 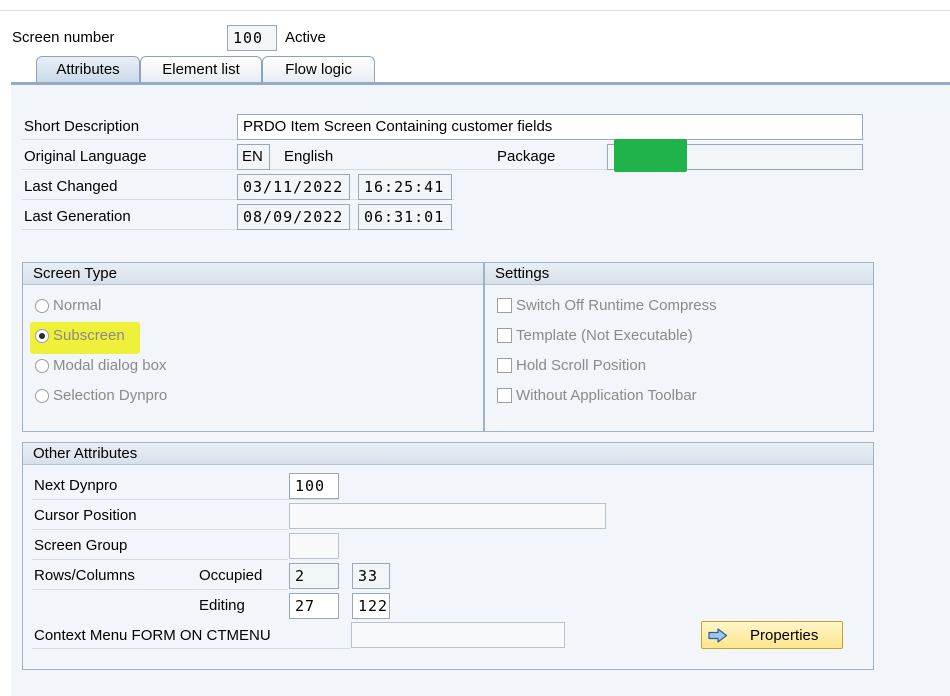 I want to click on checkbox-switch-off-runtime-compress, so click(x=504, y=305).